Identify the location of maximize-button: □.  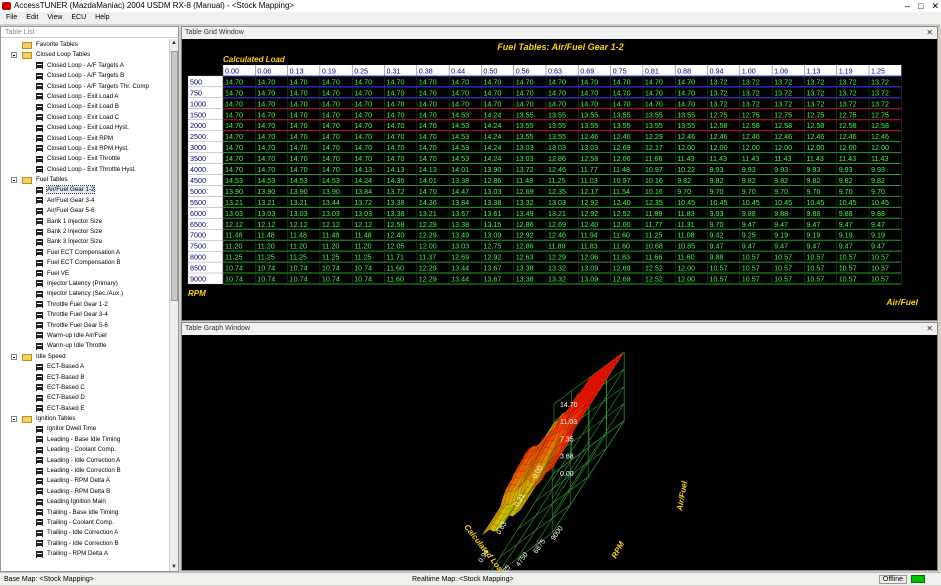
(920, 6).